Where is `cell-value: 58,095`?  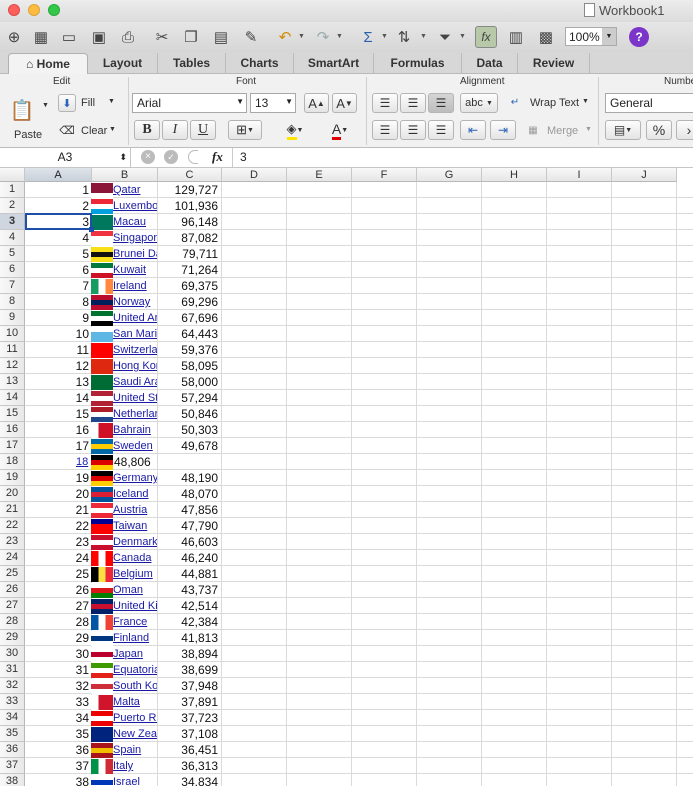
cell-value: 58,095 is located at coordinates (188, 366).